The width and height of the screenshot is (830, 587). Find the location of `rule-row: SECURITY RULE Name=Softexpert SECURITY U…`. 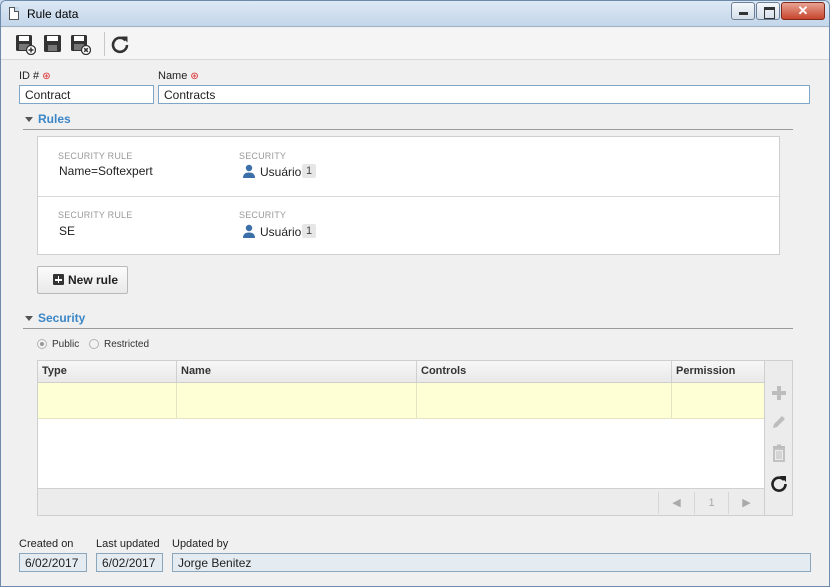

rule-row: SECURITY RULE Name=Softexpert SECURITY U… is located at coordinates (408, 166).